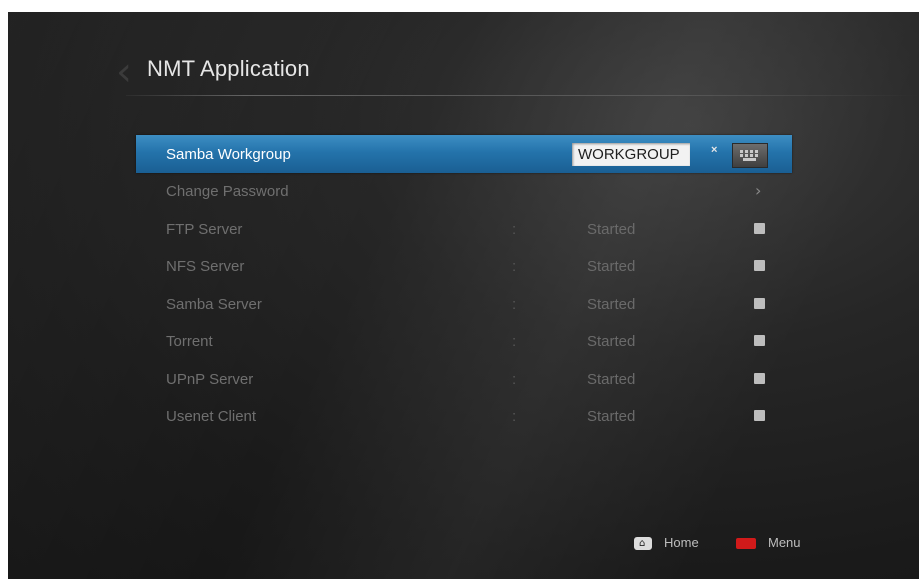 This screenshot has width=919, height=579. Describe the element at coordinates (784, 542) in the screenshot. I see `menu-hint-label: Menu` at that location.